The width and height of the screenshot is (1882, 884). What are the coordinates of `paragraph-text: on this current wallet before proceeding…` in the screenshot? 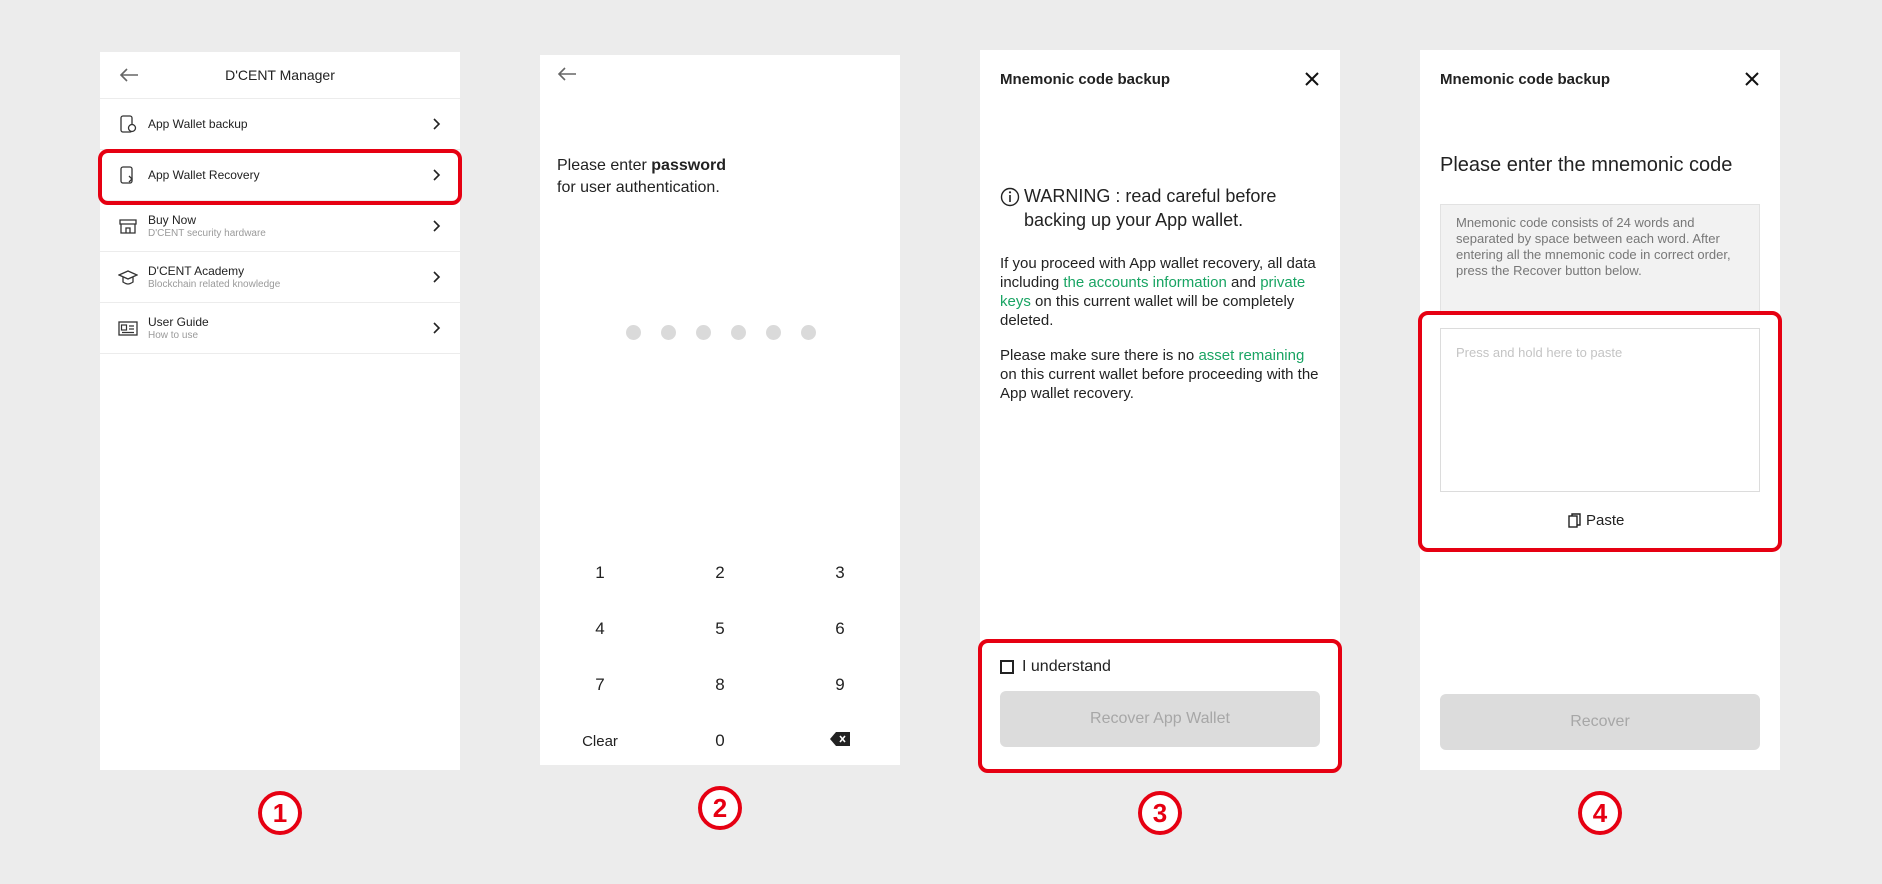 It's located at (1159, 384).